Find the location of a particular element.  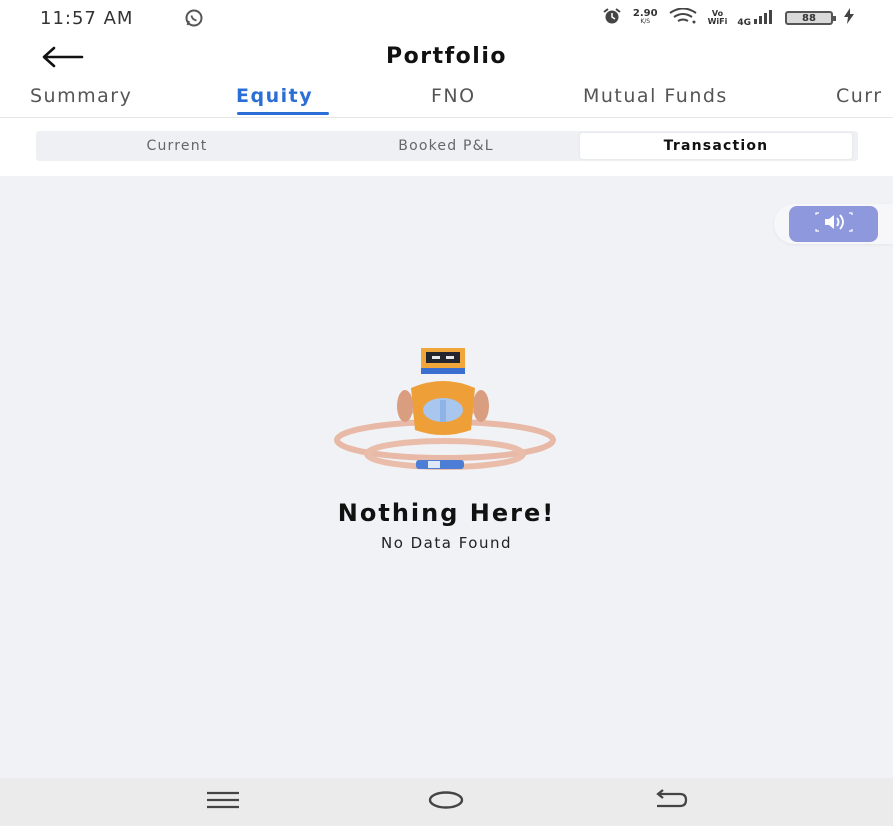

speaker-button is located at coordinates (833, 224).